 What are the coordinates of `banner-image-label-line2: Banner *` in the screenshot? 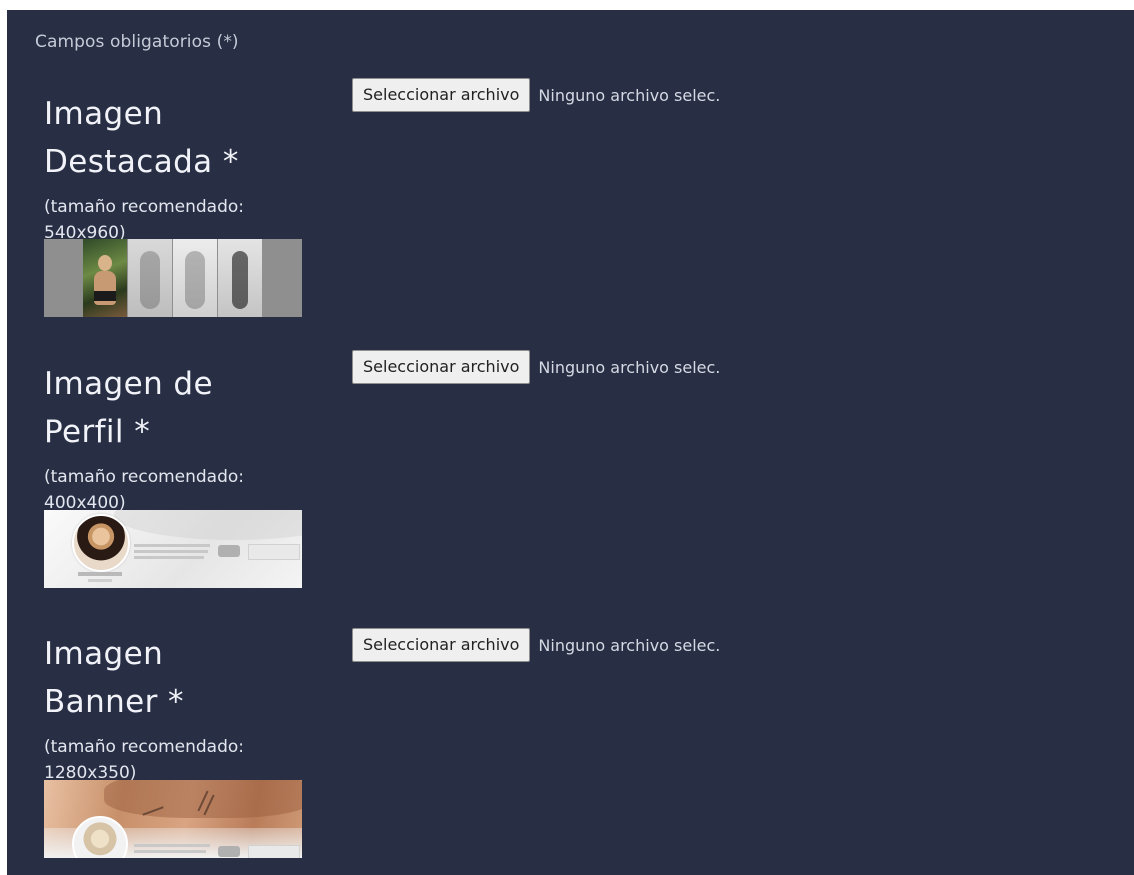 It's located at (114, 702).